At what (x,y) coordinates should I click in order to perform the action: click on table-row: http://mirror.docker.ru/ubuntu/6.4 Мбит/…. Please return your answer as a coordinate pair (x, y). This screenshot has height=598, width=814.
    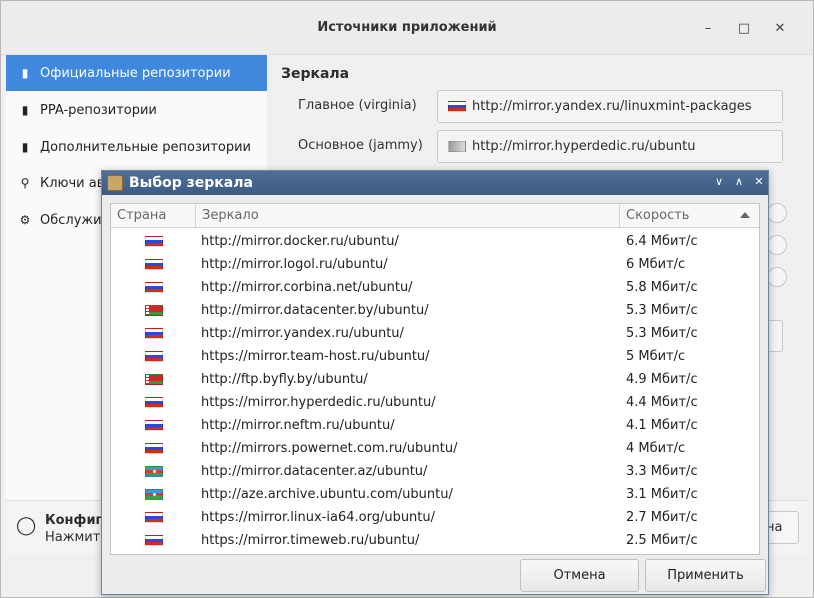
    Looking at the image, I should click on (435, 241).